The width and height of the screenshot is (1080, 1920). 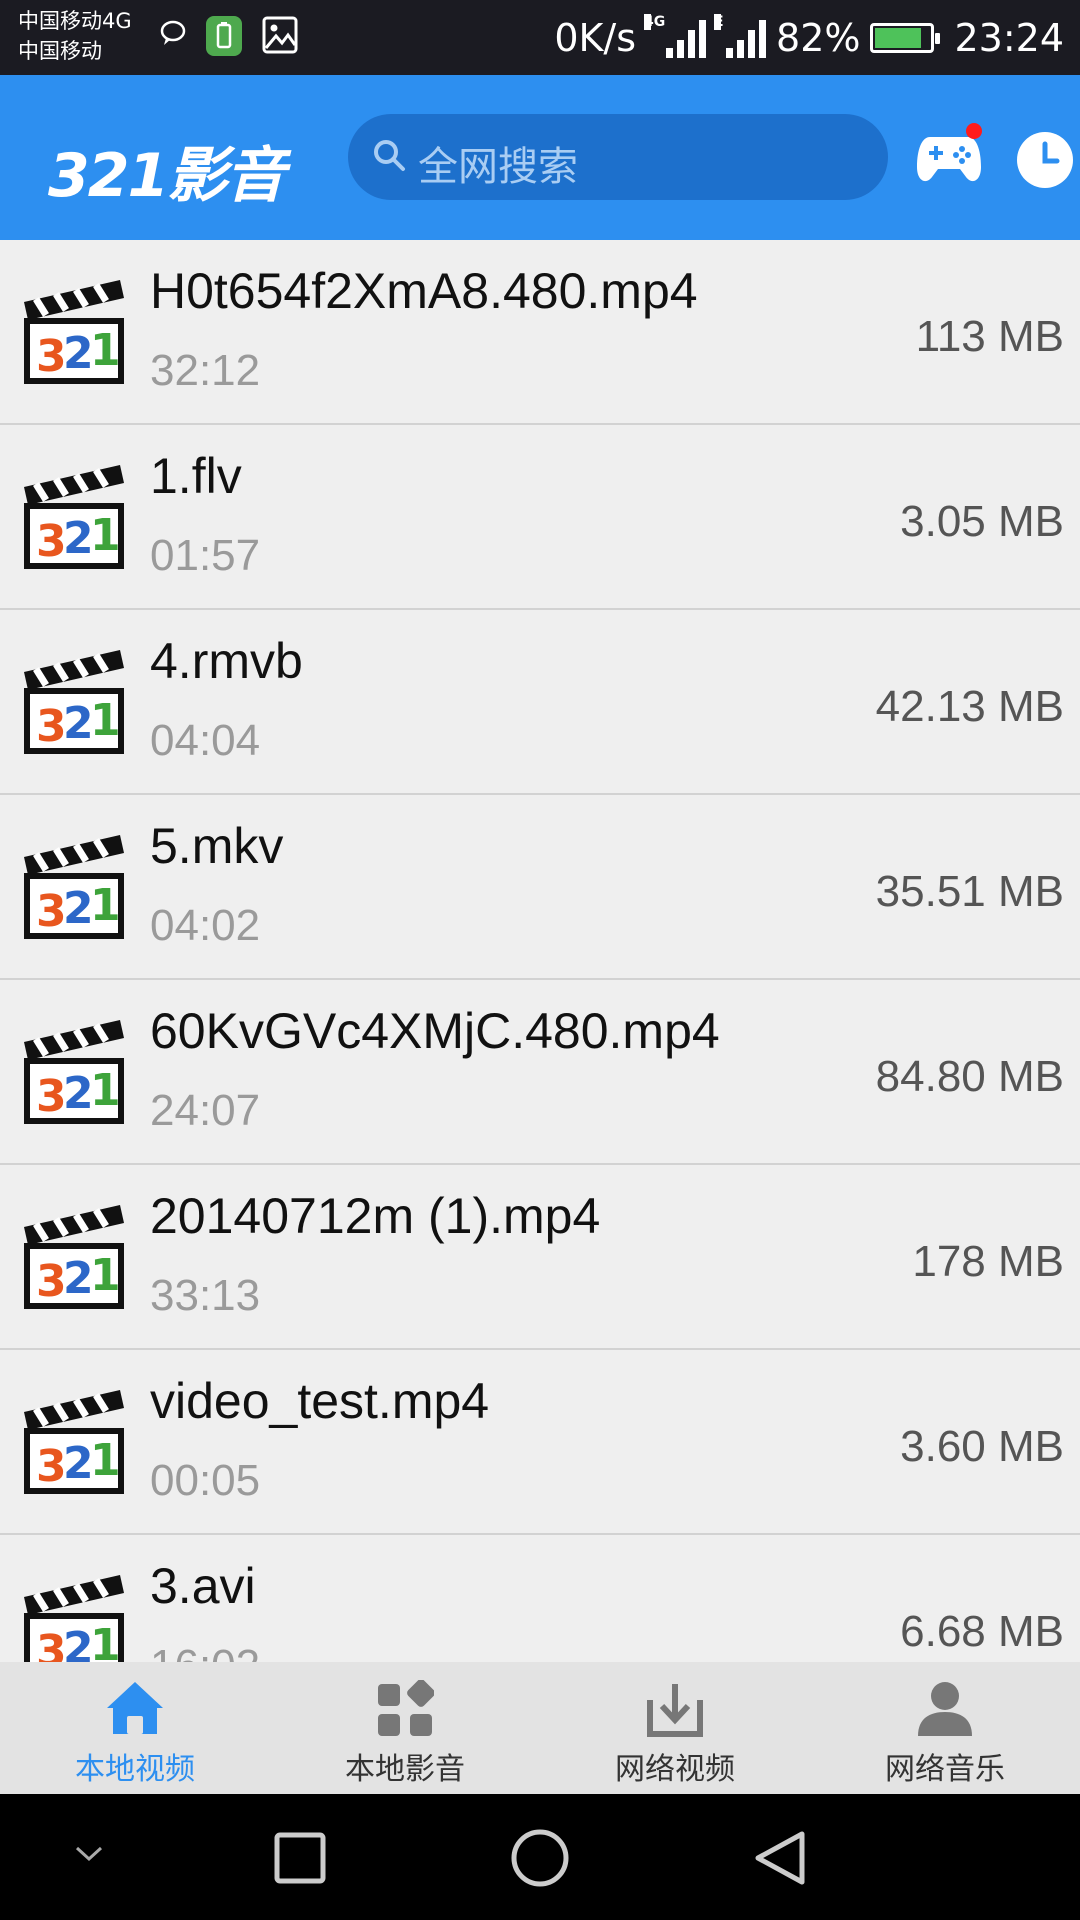 I want to click on network-type-4g: 4G, so click(x=655, y=21).